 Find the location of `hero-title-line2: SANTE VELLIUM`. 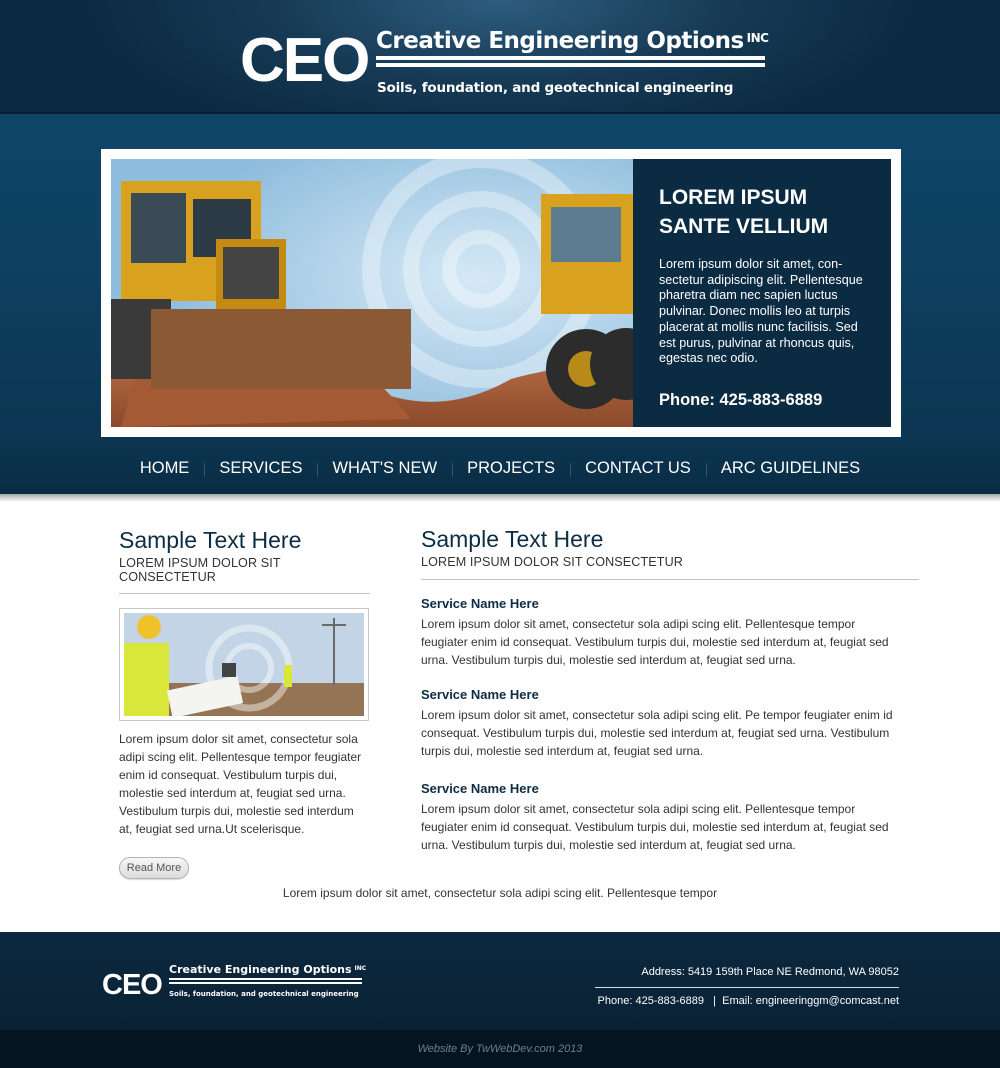

hero-title-line2: SANTE VELLIUM is located at coordinates (744, 226).